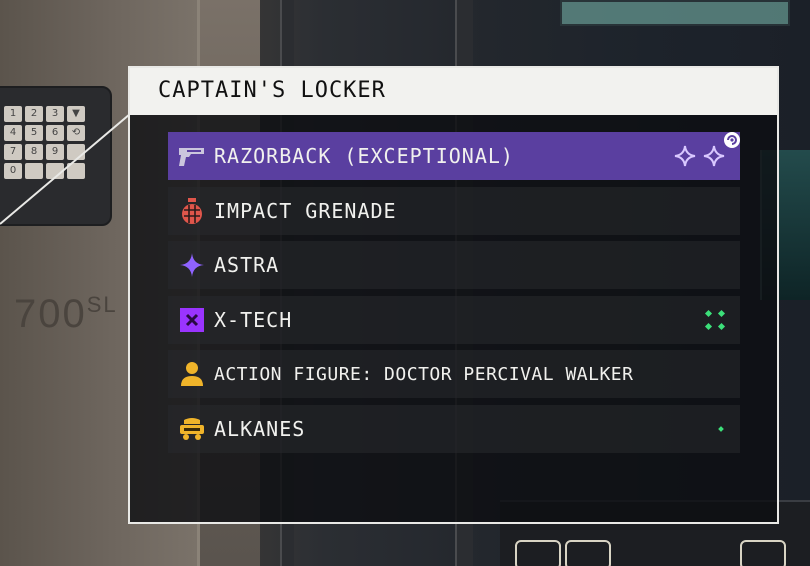 This screenshot has height=566, width=810. What do you see at coordinates (102, 304) in the screenshot?
I see `model-suffix: SL` at bounding box center [102, 304].